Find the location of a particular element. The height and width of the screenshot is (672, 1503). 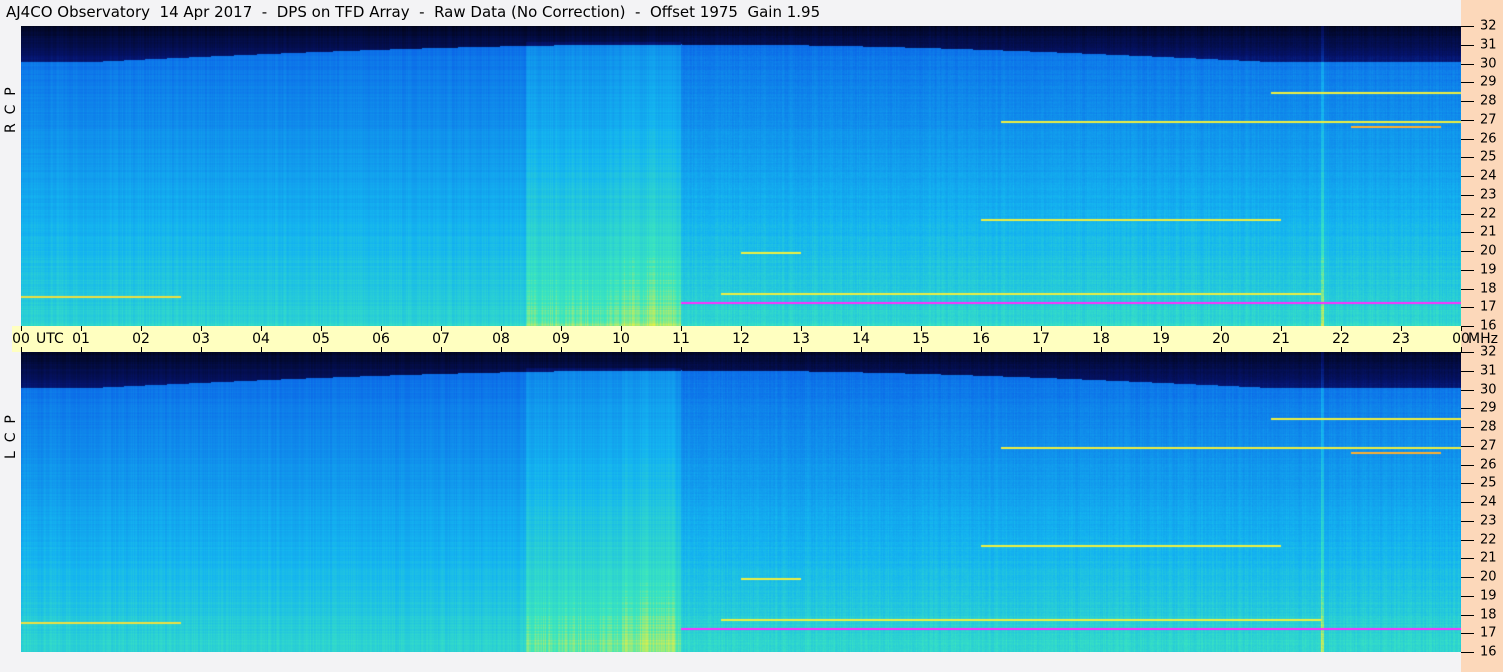

x-tick-label: 06 is located at coordinates (381, 339).